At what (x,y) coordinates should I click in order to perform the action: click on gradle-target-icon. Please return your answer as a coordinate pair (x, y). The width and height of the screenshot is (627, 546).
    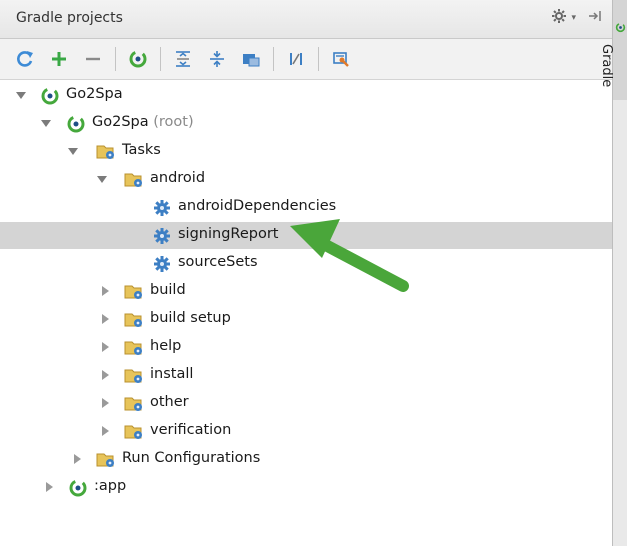
    Looking at the image, I should click on (138, 59).